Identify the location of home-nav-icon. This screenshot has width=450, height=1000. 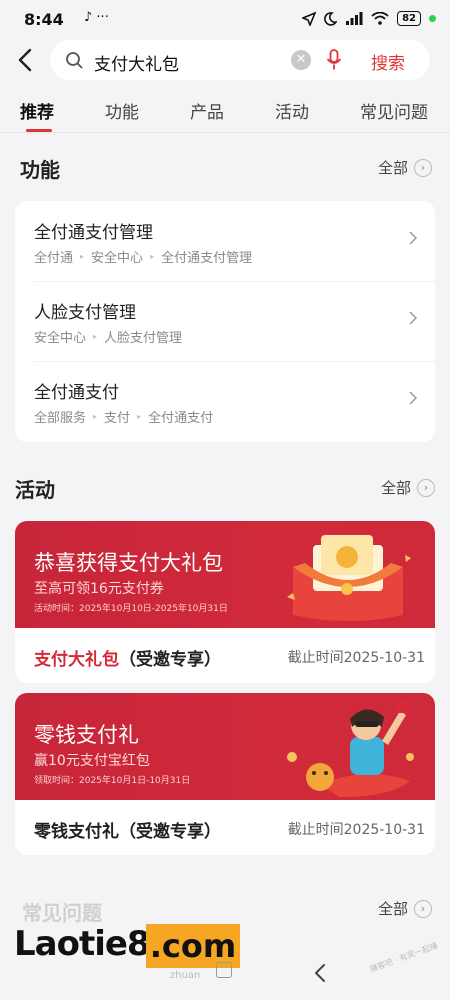
(224, 970).